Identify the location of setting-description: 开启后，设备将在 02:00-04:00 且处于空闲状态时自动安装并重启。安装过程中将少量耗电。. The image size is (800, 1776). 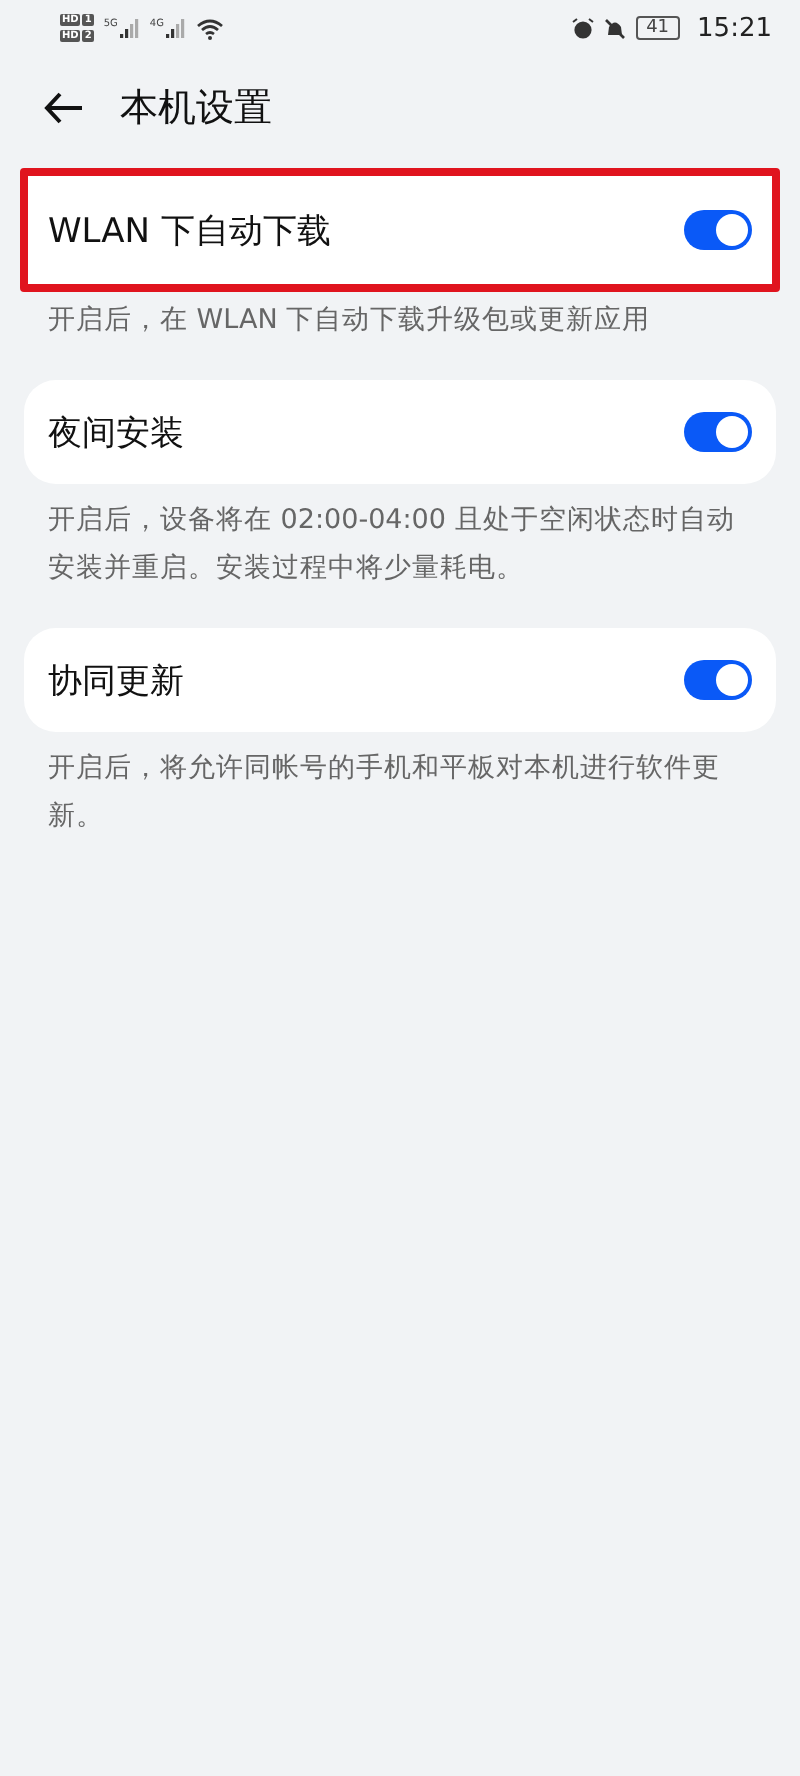
(391, 545).